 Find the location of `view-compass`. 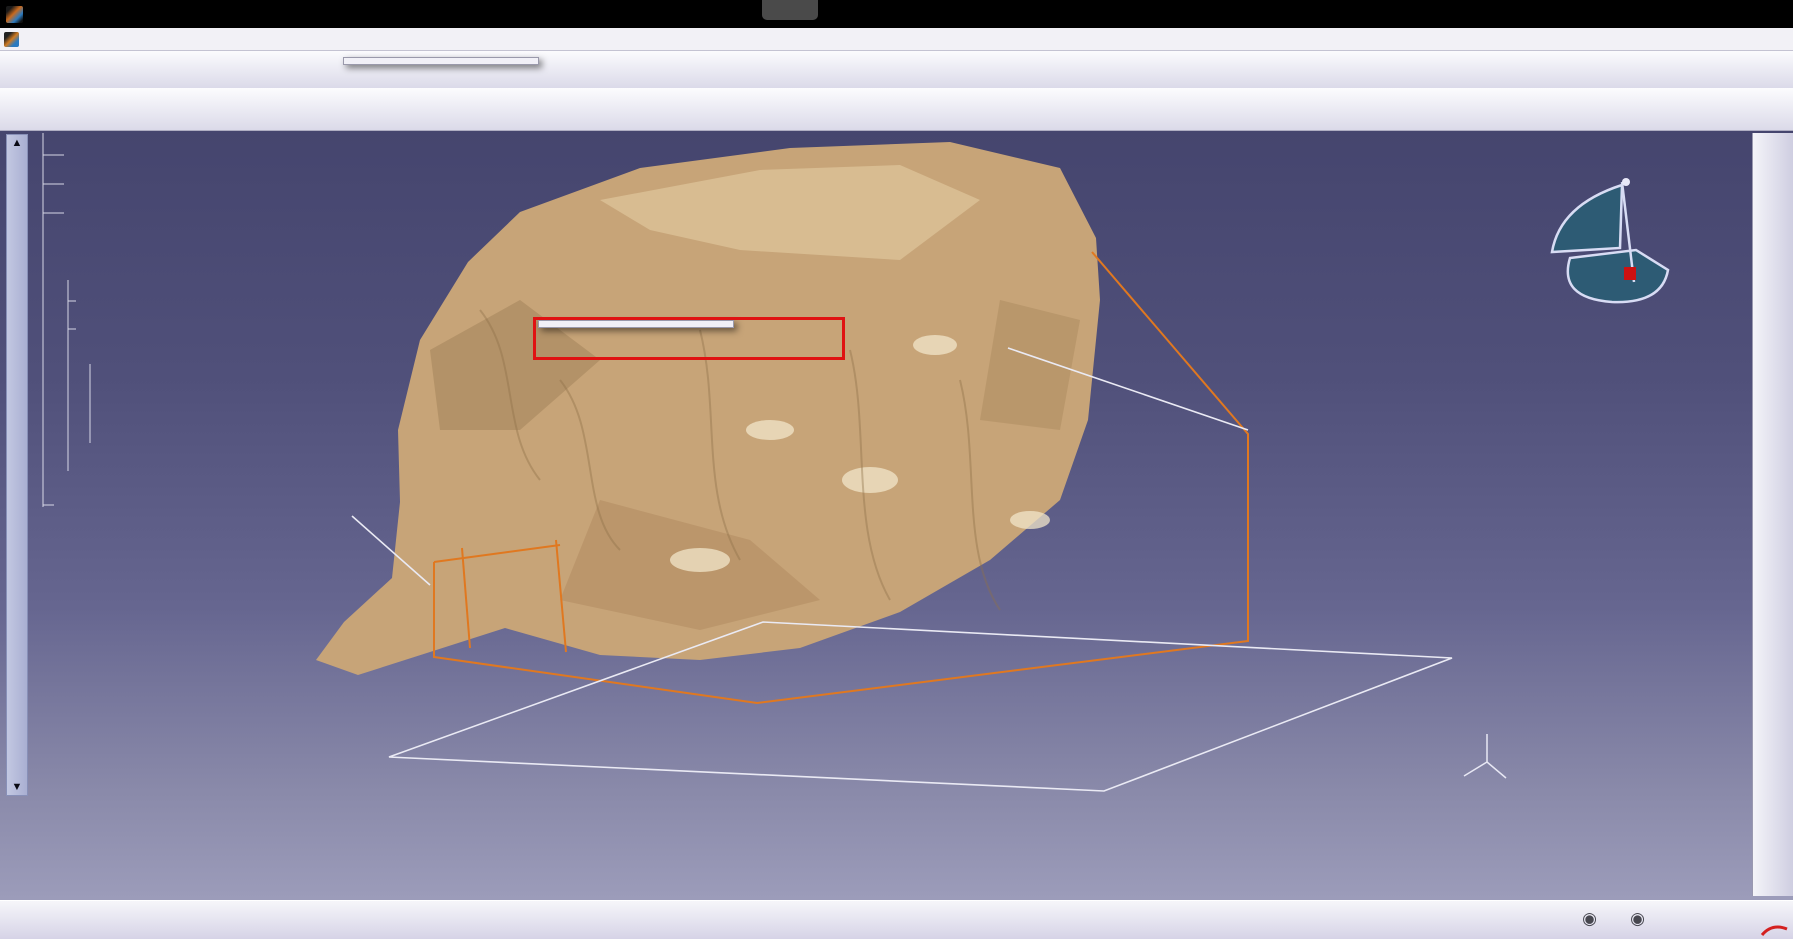

view-compass is located at coordinates (1610, 241).